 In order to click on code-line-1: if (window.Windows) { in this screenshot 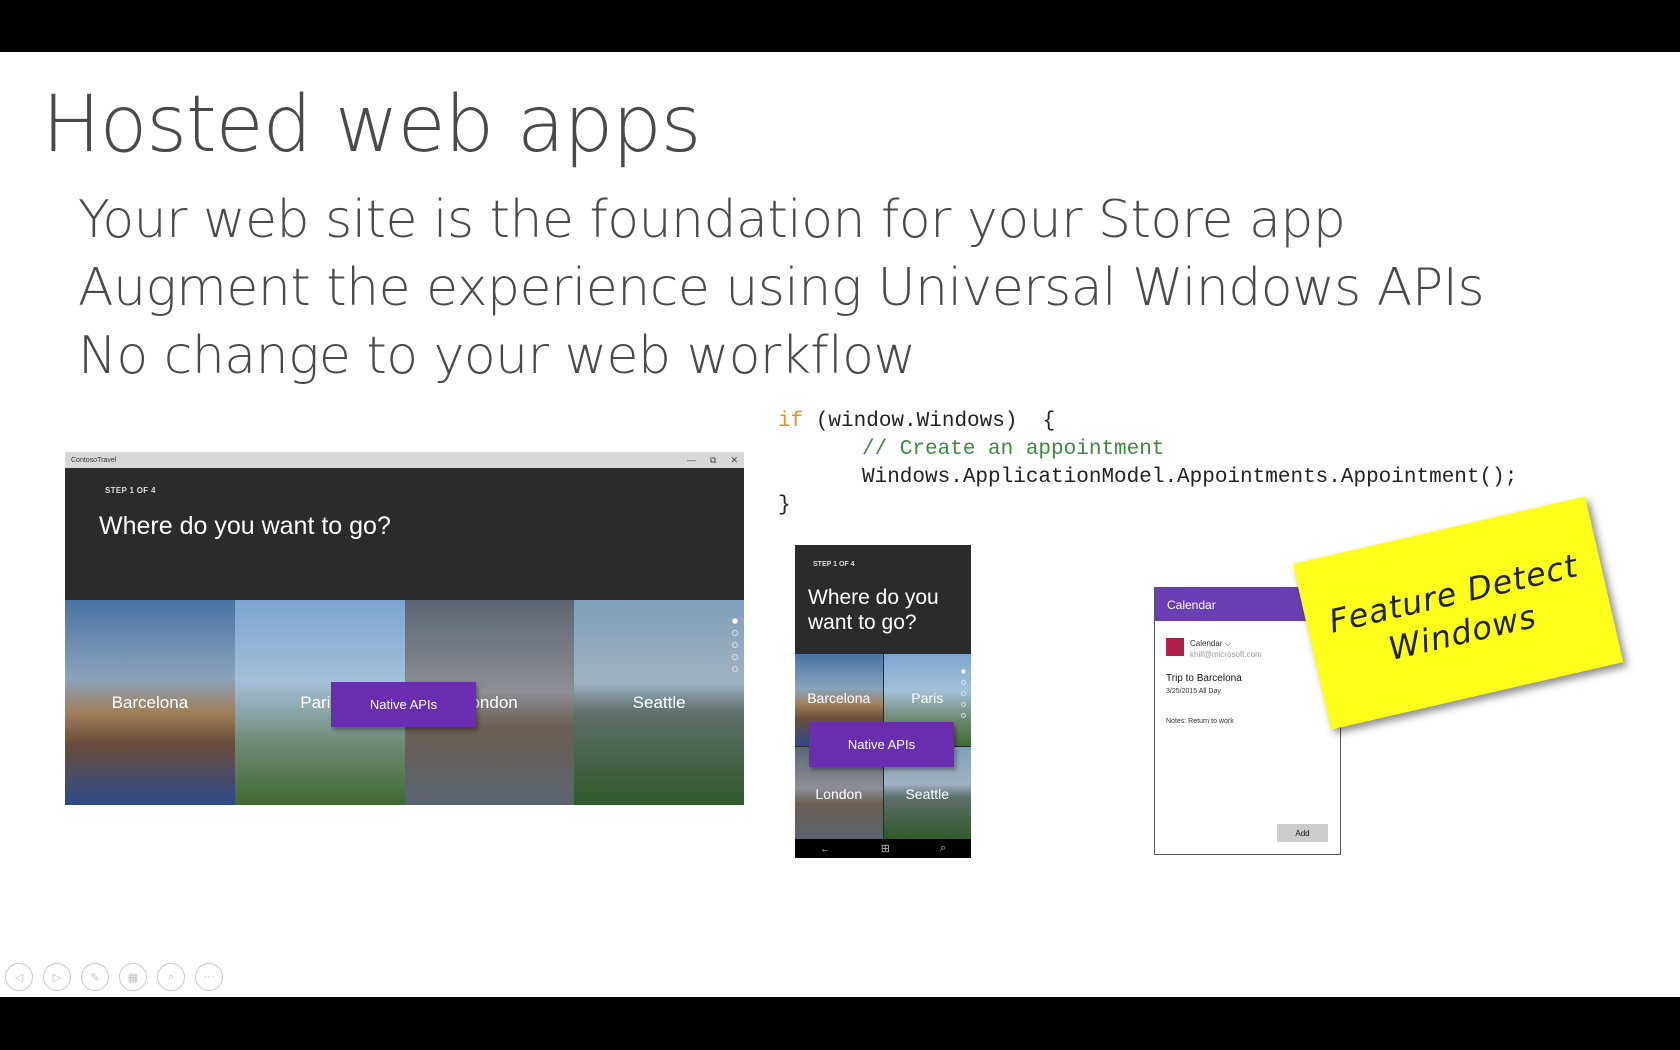, I will do `click(1147, 422)`.